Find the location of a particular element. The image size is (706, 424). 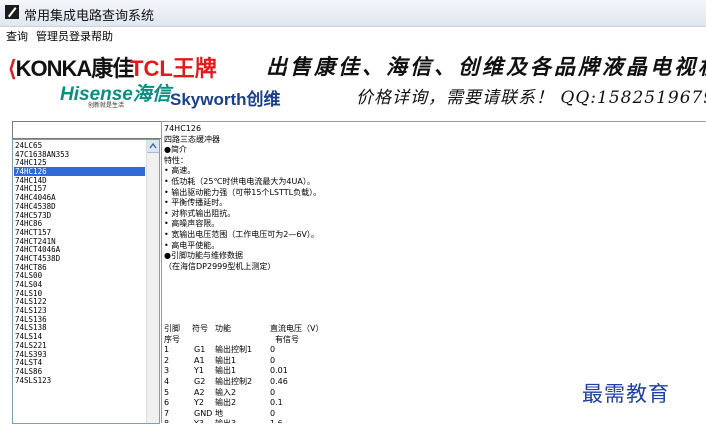

pin-symbol: GND is located at coordinates (203, 413).